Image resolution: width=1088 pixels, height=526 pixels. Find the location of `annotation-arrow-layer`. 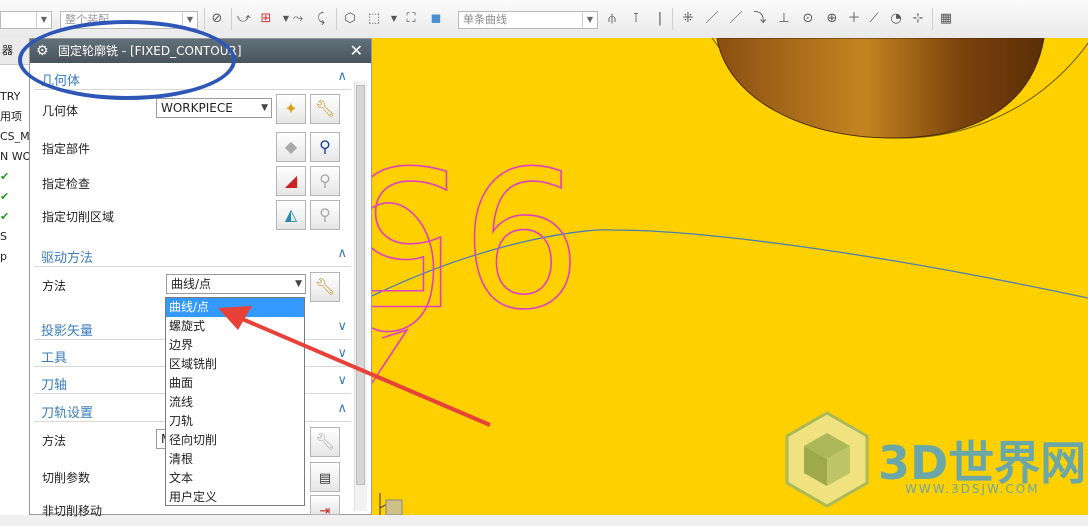

annotation-arrow-layer is located at coordinates (354, 366).